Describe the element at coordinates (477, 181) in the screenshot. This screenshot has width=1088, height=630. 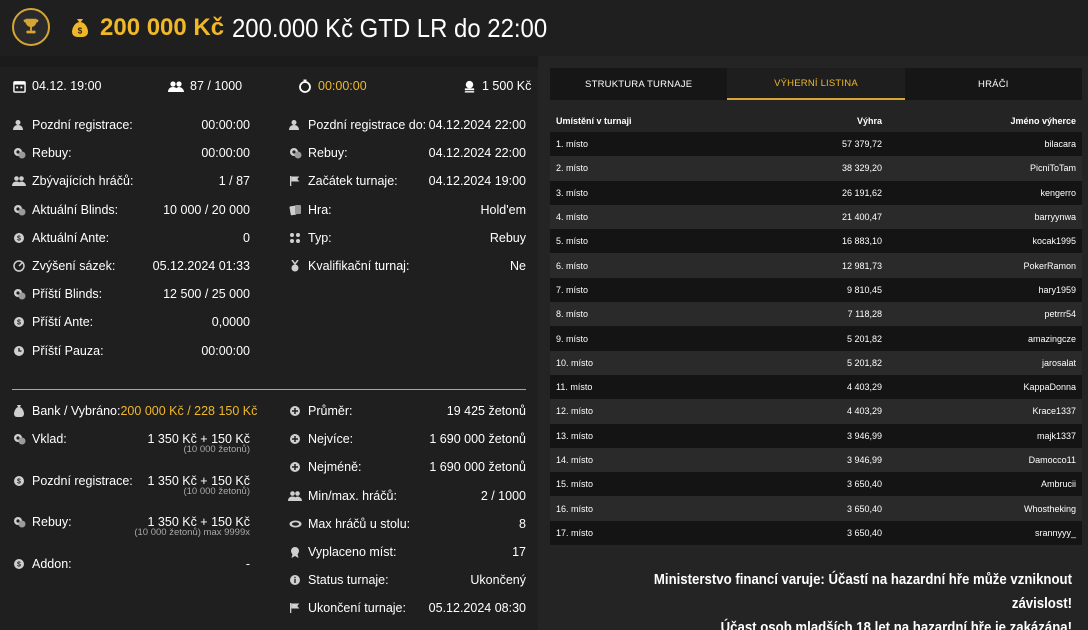
I see `info-value: 04.12.2024 19:00` at that location.